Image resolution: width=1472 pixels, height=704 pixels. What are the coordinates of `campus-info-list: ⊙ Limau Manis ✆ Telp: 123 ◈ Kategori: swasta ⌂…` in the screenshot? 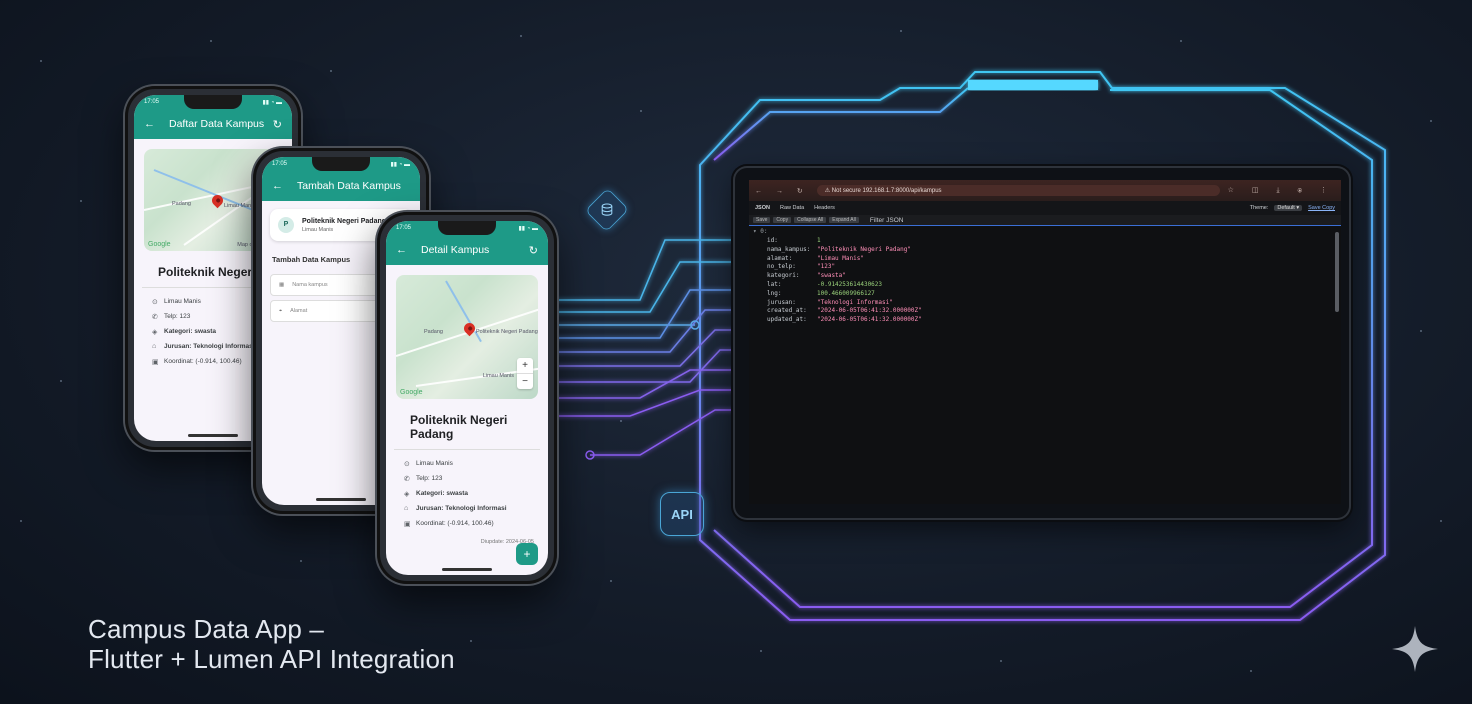 It's located at (467, 490).